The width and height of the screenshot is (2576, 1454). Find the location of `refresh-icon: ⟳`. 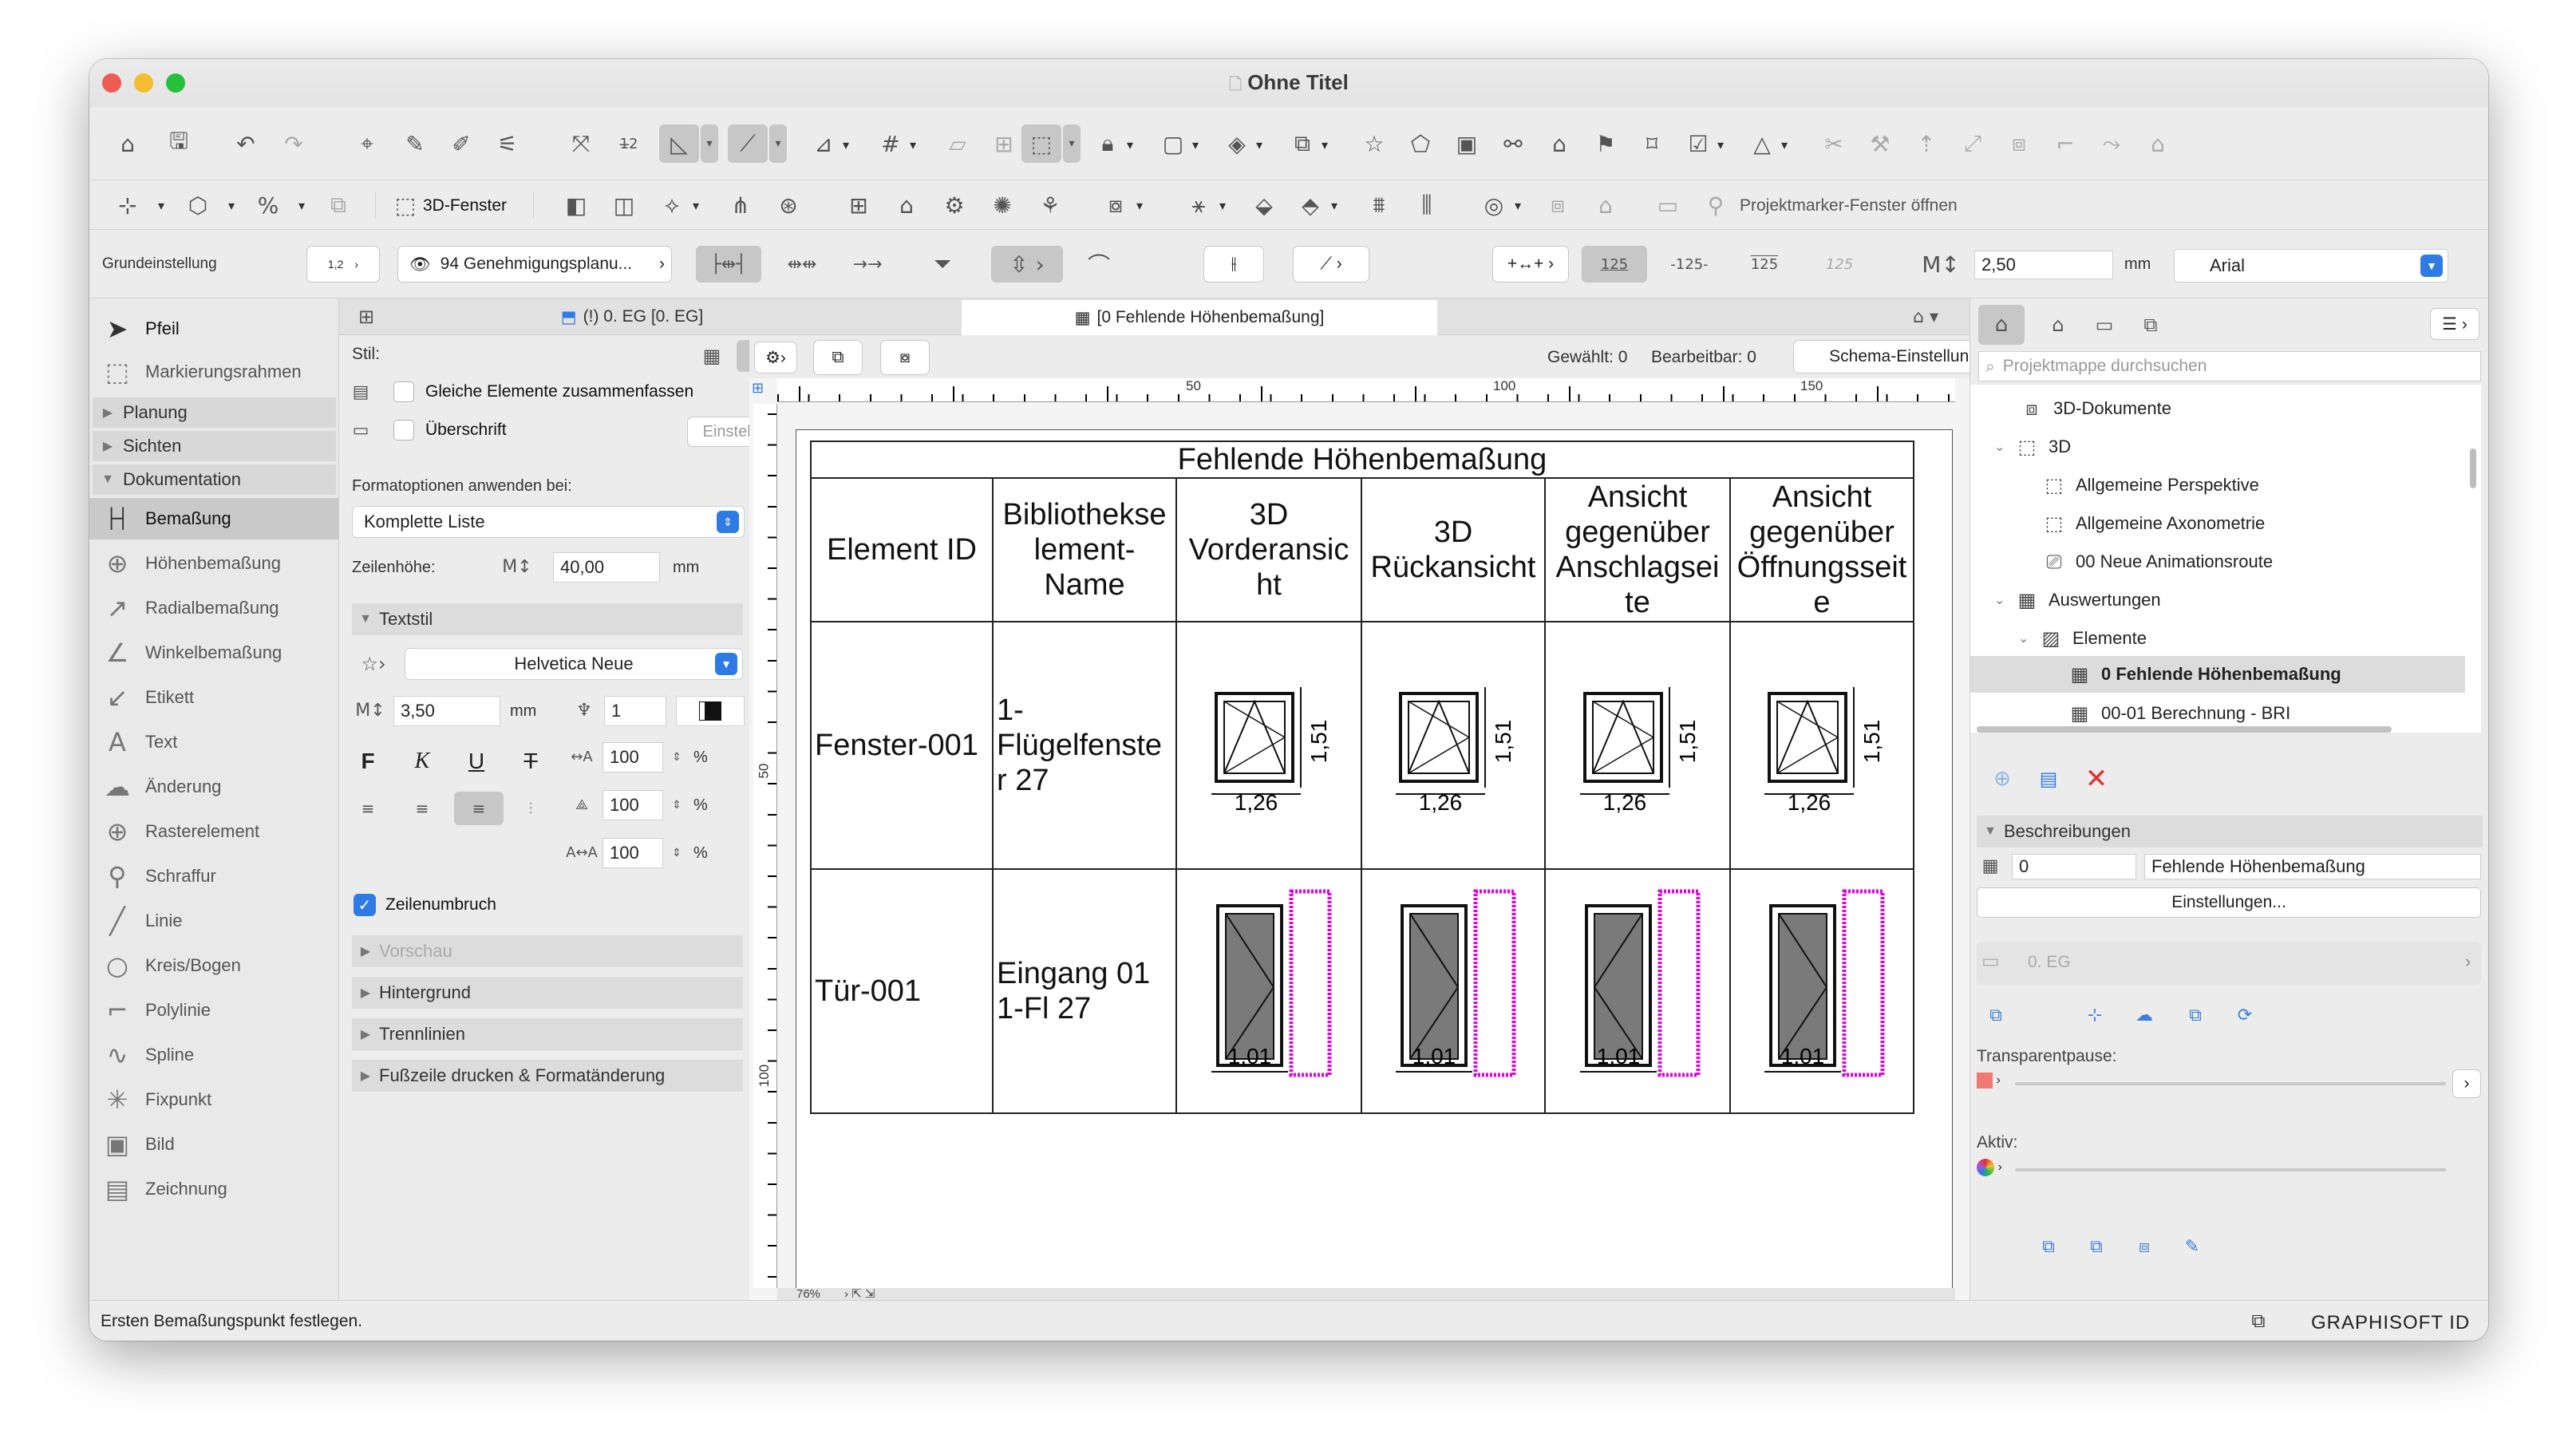

refresh-icon: ⟳ is located at coordinates (2244, 1015).